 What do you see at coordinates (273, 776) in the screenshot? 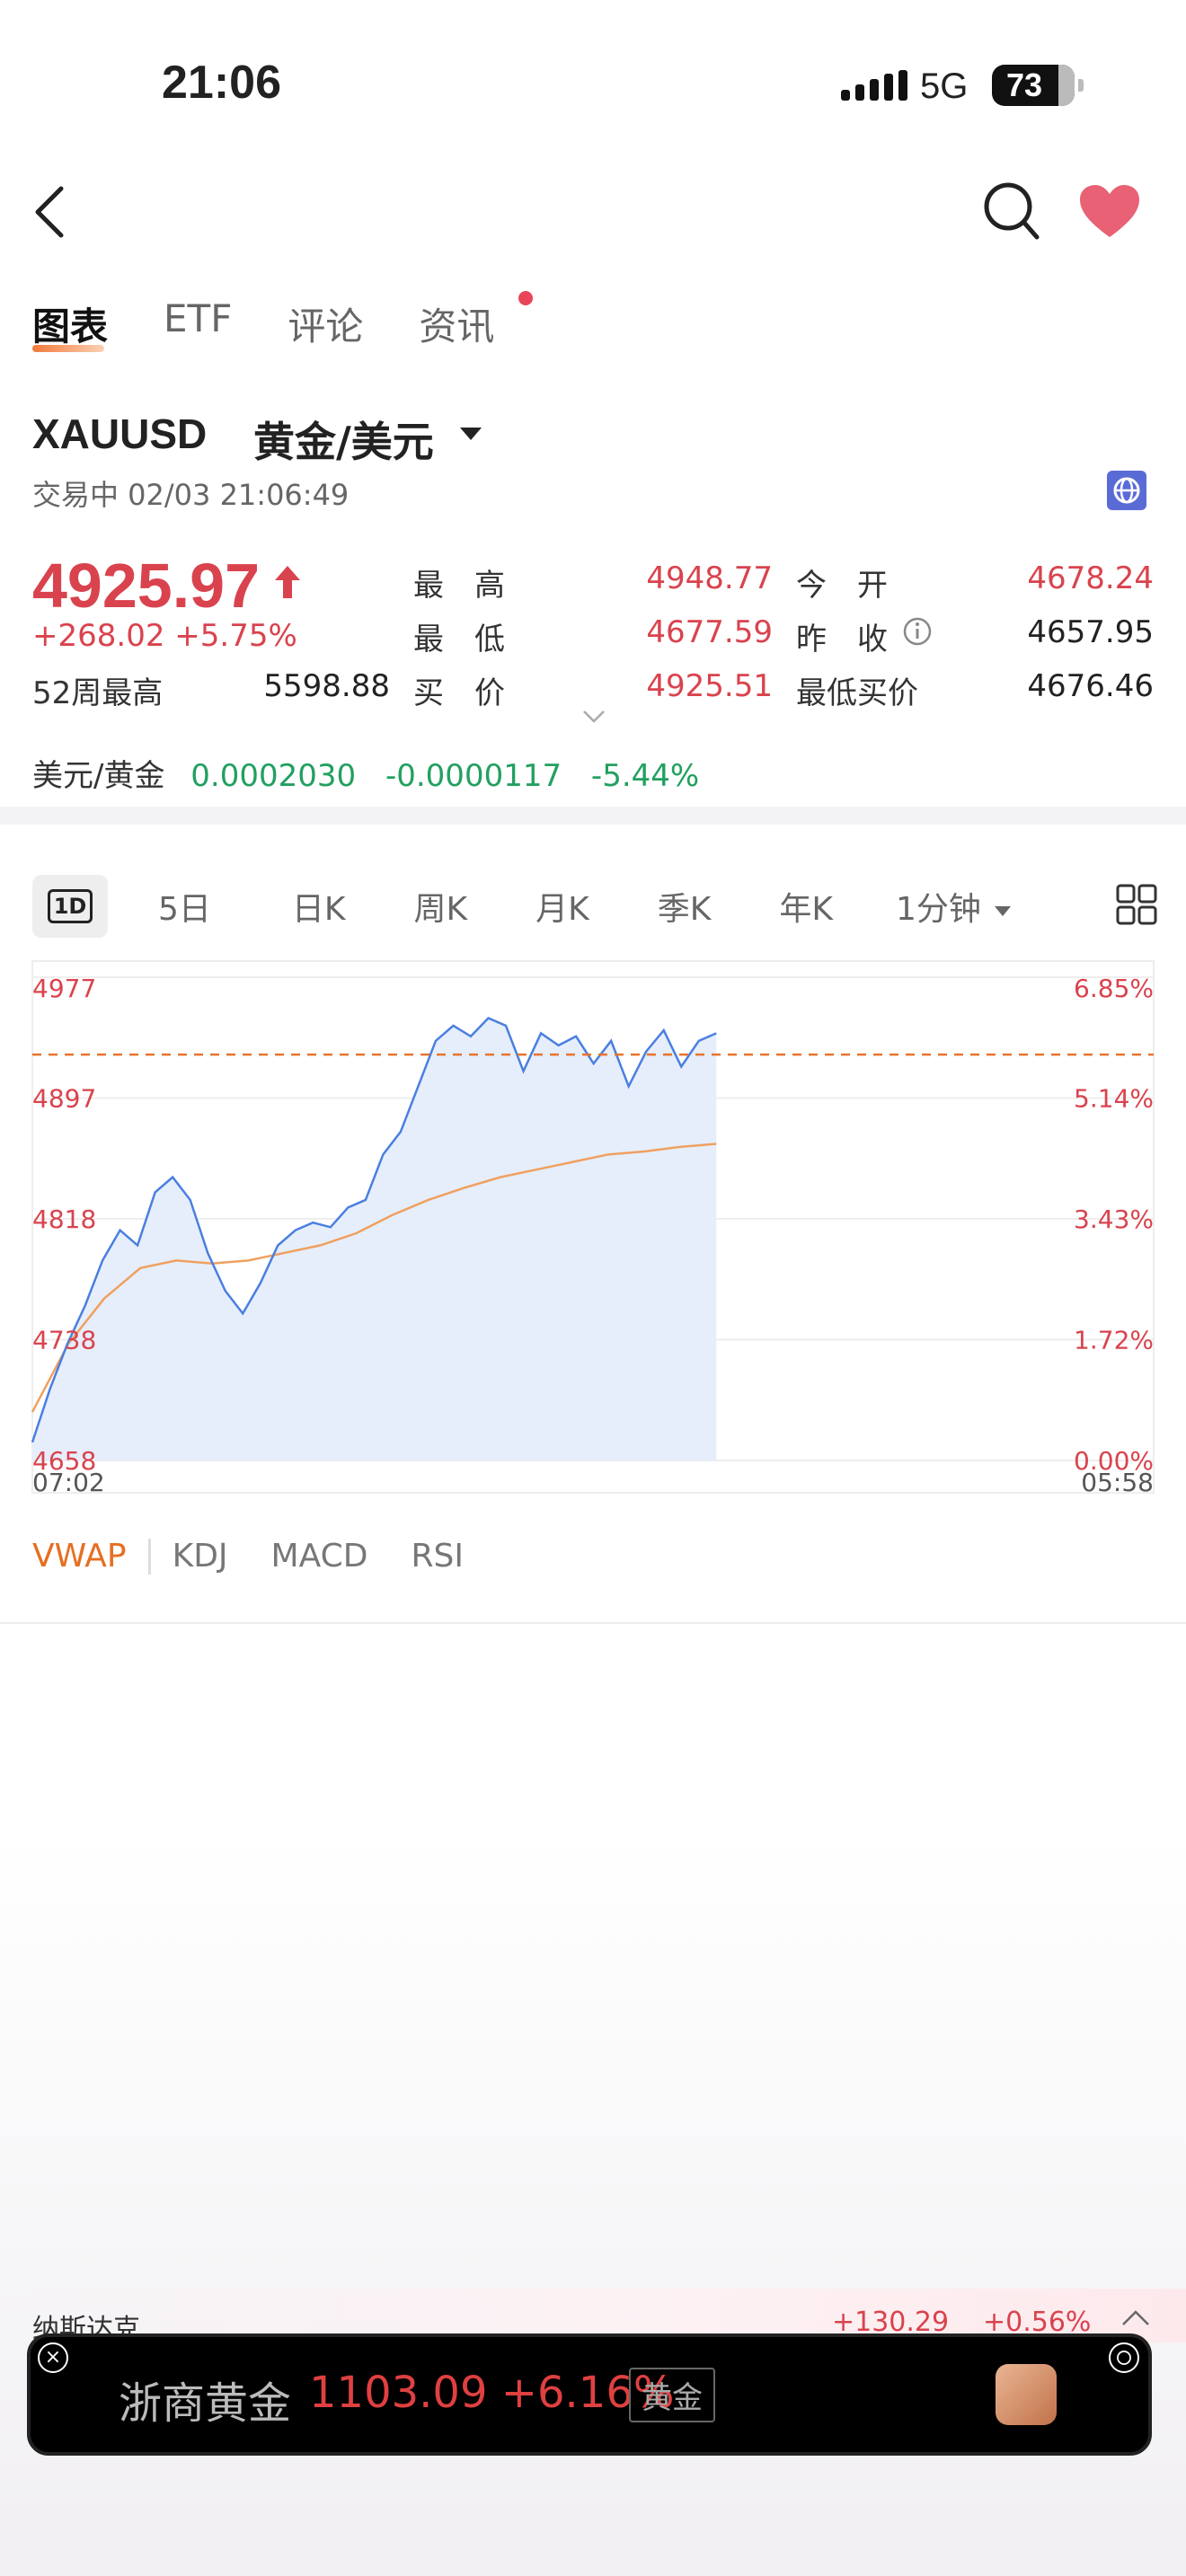
I see `fx-value: 0.0002030` at bounding box center [273, 776].